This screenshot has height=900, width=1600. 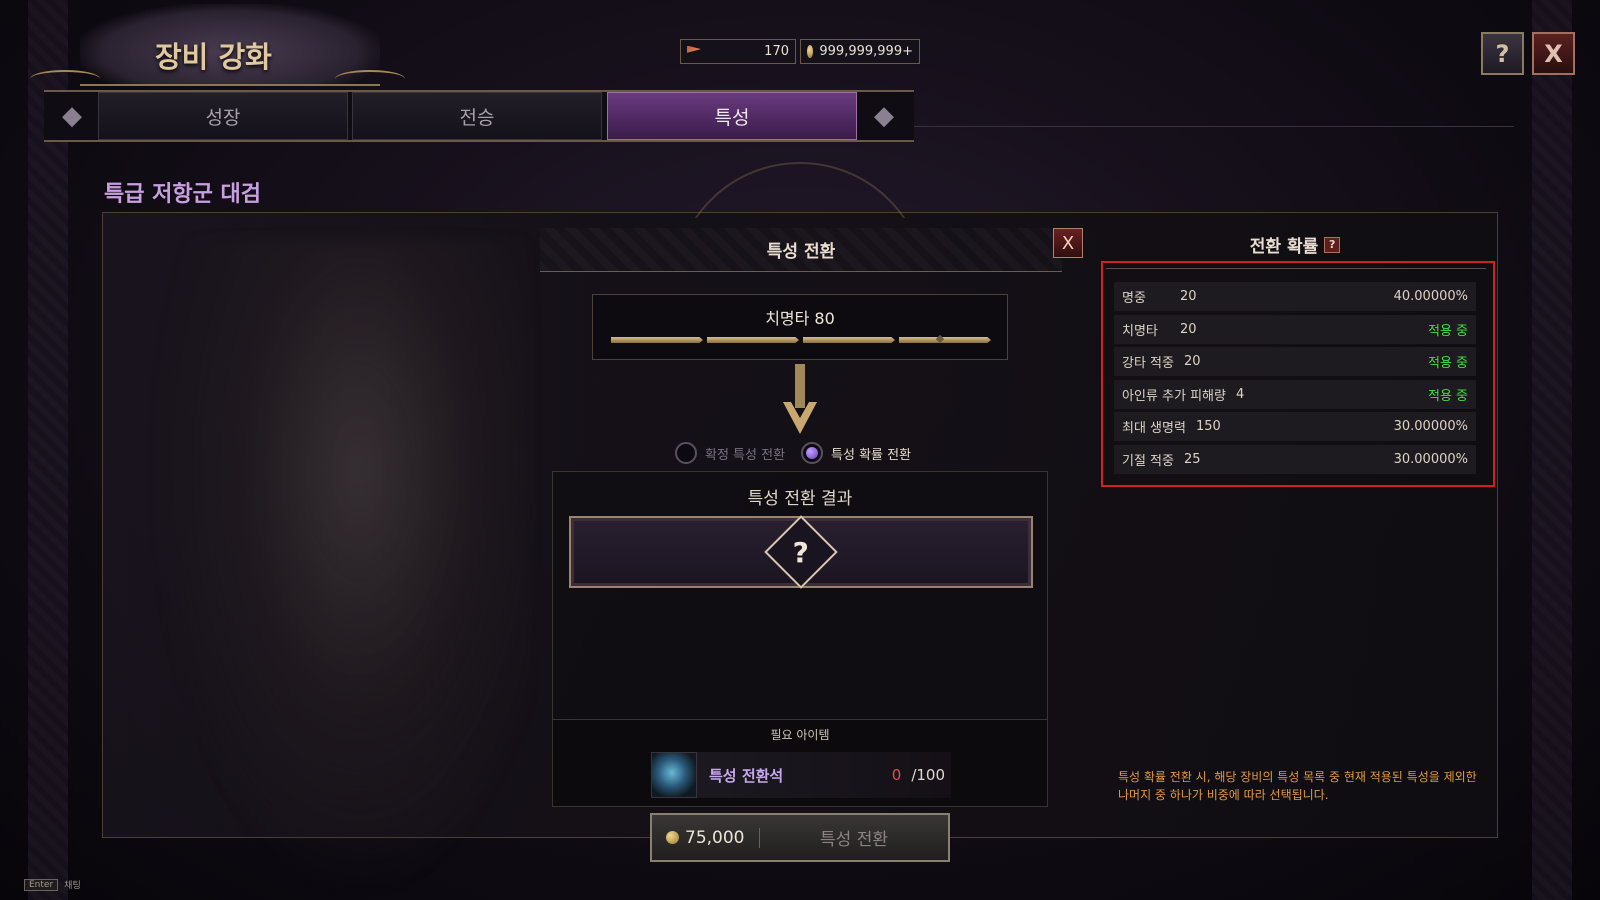 I want to click on tab-growth: 성장, so click(x=223, y=116).